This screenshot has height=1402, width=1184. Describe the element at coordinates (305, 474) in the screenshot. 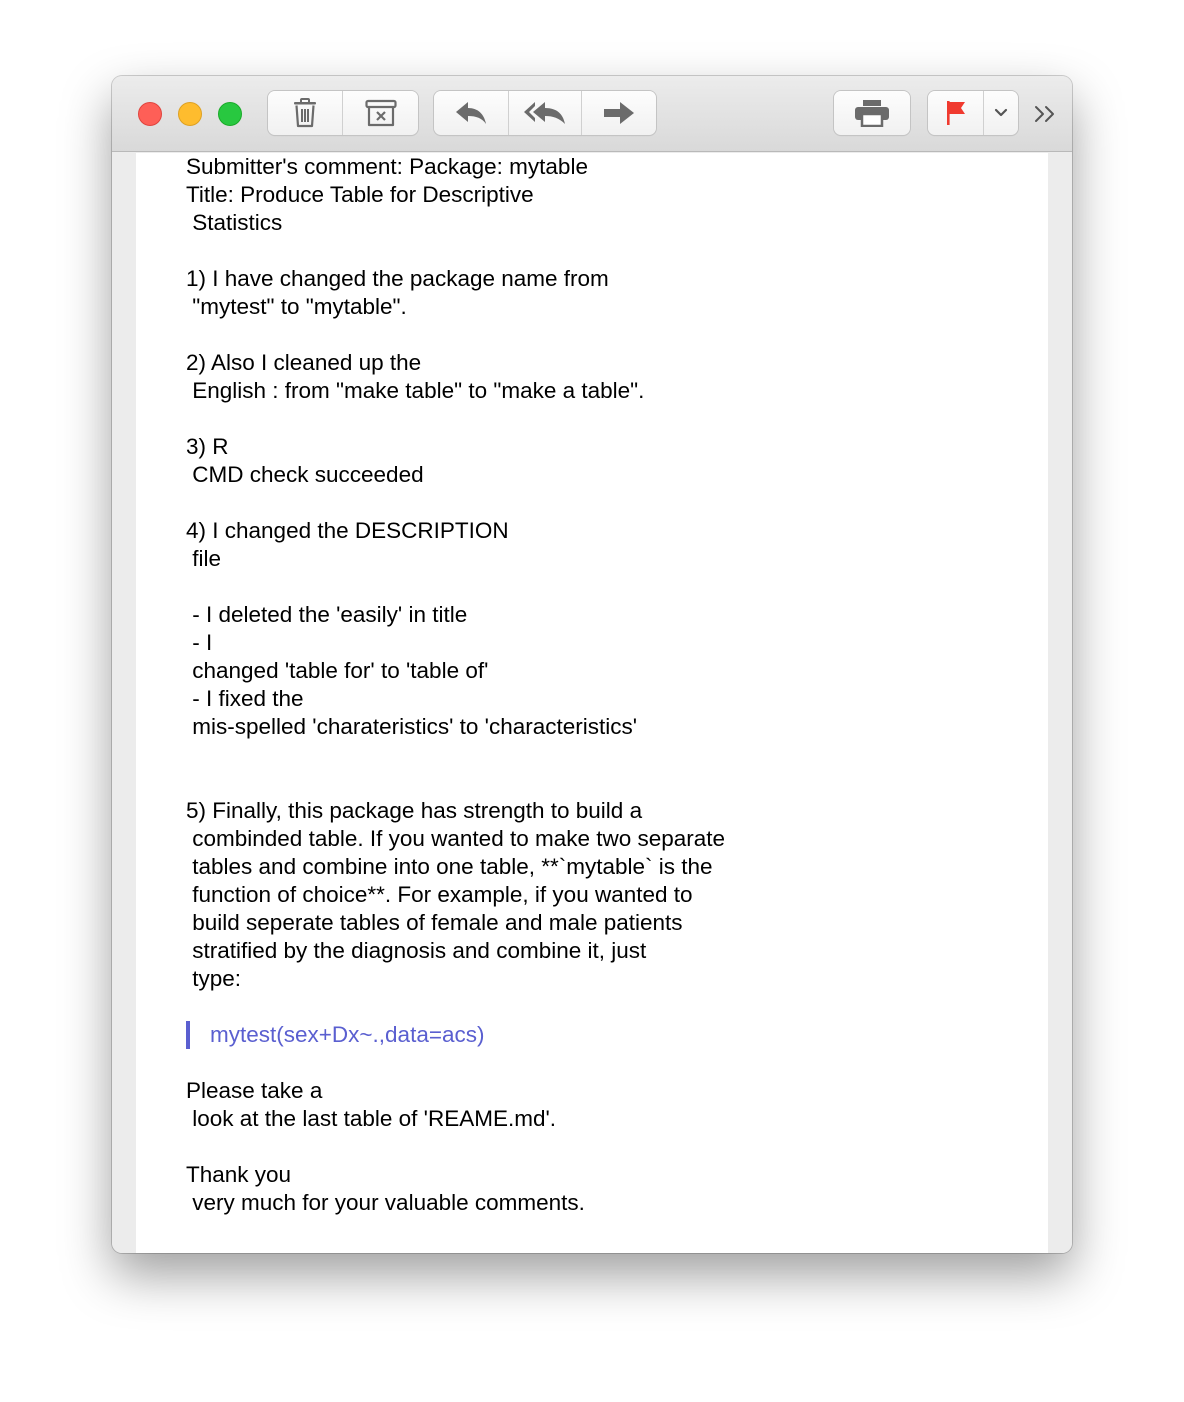

I see `message-line: CMD check succeeded` at that location.